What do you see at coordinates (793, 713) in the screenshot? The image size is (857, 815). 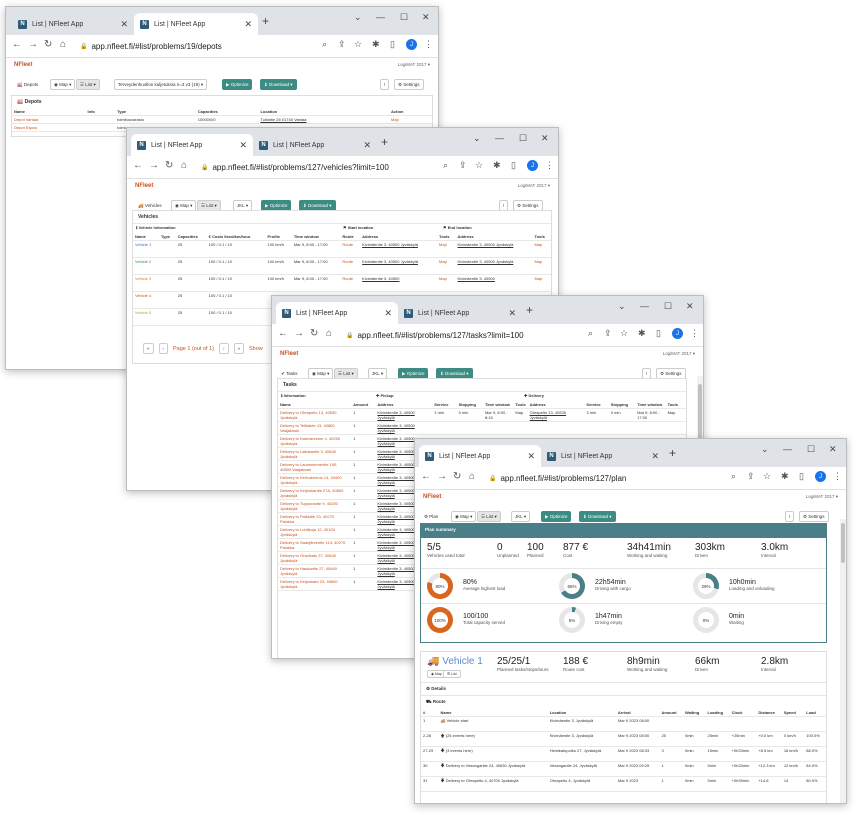 I see `column-header: Speed` at bounding box center [793, 713].